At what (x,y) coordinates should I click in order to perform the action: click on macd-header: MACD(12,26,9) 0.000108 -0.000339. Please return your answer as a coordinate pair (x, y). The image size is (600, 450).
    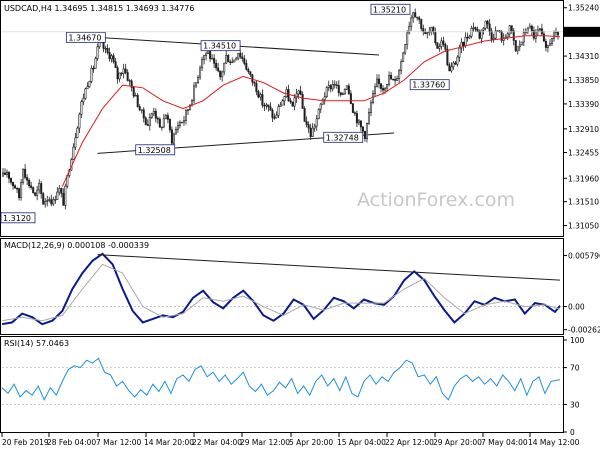
    Looking at the image, I should click on (76, 245).